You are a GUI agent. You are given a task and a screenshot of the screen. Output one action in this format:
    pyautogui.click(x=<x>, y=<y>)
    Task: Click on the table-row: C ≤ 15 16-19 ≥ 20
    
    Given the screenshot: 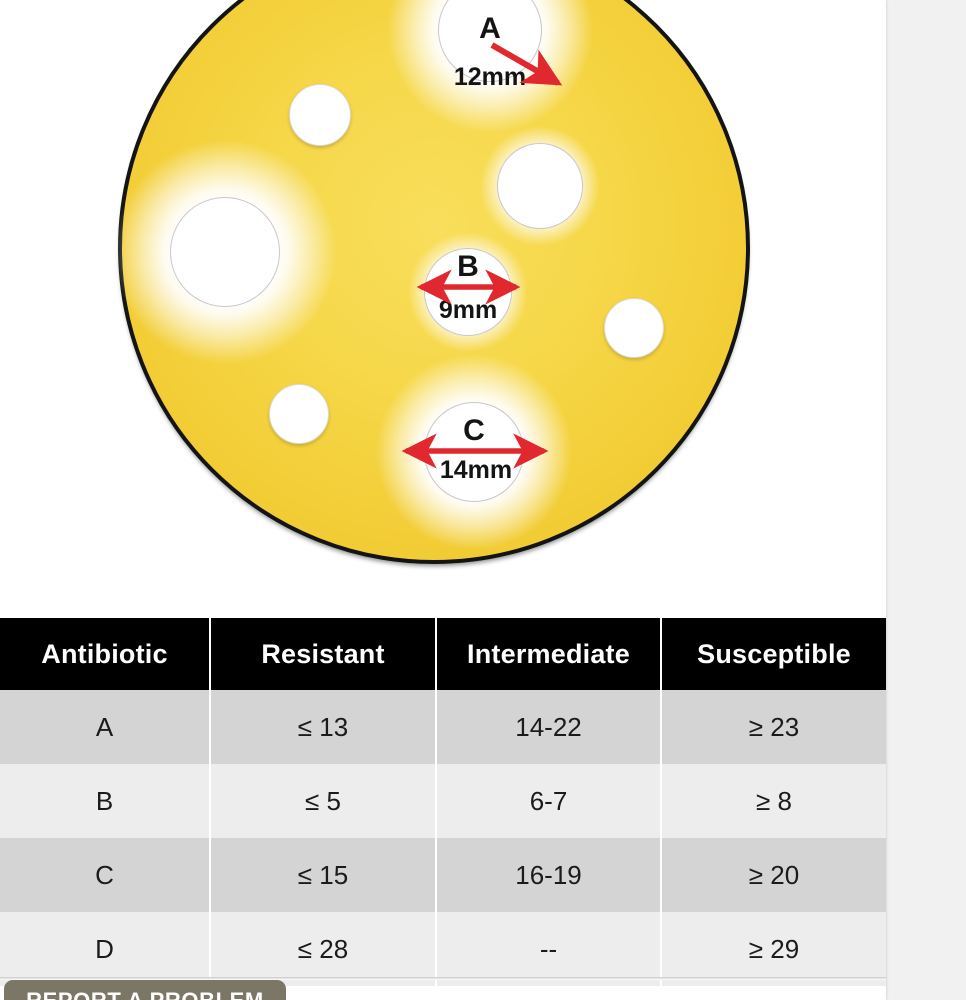 What is the action you would take?
    pyautogui.click(x=443, y=875)
    